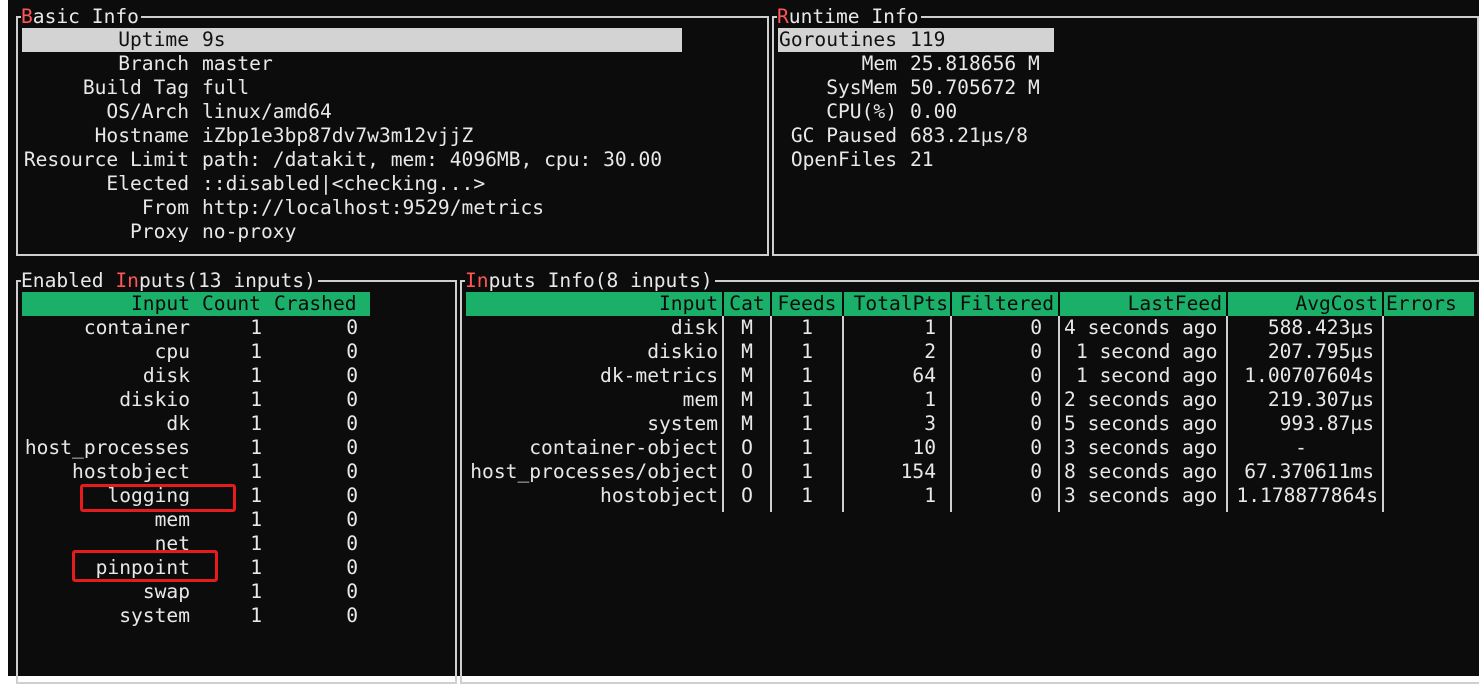 The width and height of the screenshot is (1479, 684). Describe the element at coordinates (1326, 423) in the screenshot. I see `cell-text: 993.87µs` at that location.